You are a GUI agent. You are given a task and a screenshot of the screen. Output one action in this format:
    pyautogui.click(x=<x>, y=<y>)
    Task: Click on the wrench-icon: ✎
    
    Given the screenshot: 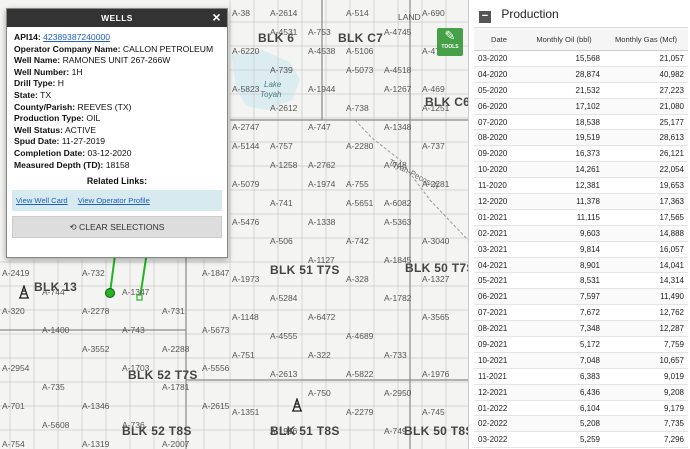 What is the action you would take?
    pyautogui.click(x=450, y=35)
    